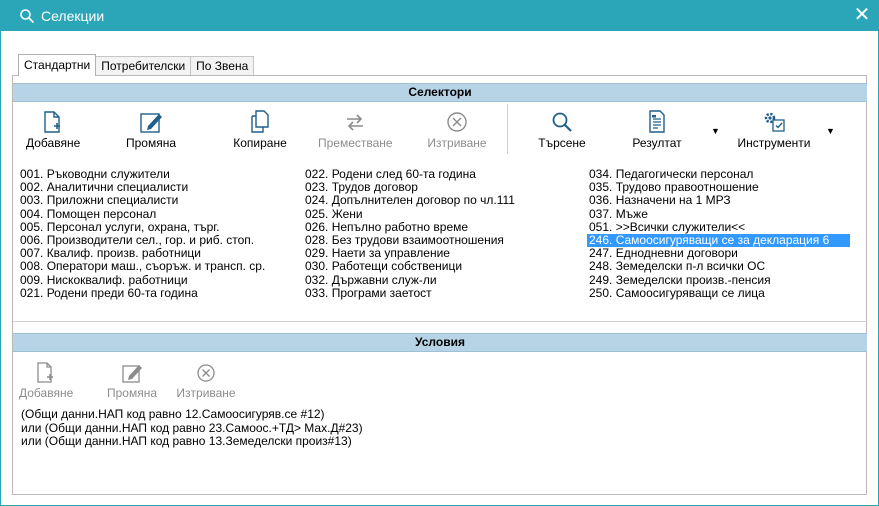  I want to click on condition-delete-label: Изтриване, so click(206, 393).